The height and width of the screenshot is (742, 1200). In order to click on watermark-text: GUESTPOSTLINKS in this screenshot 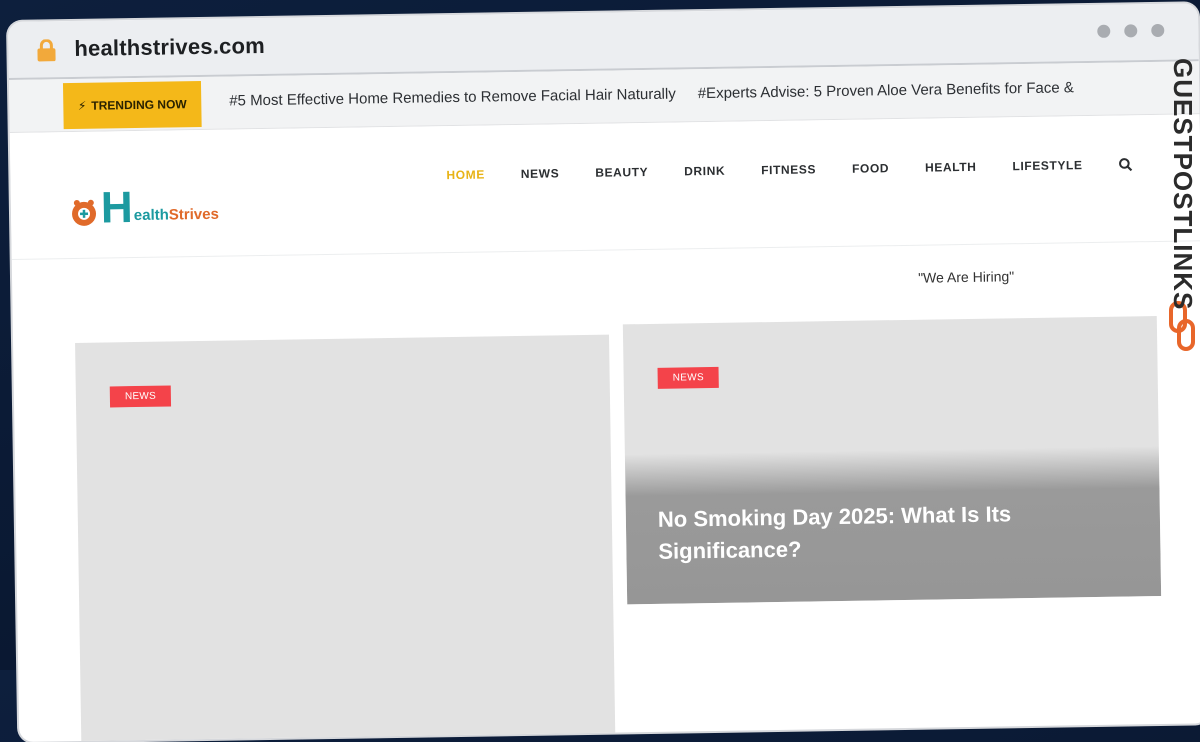, I will do `click(1183, 184)`.